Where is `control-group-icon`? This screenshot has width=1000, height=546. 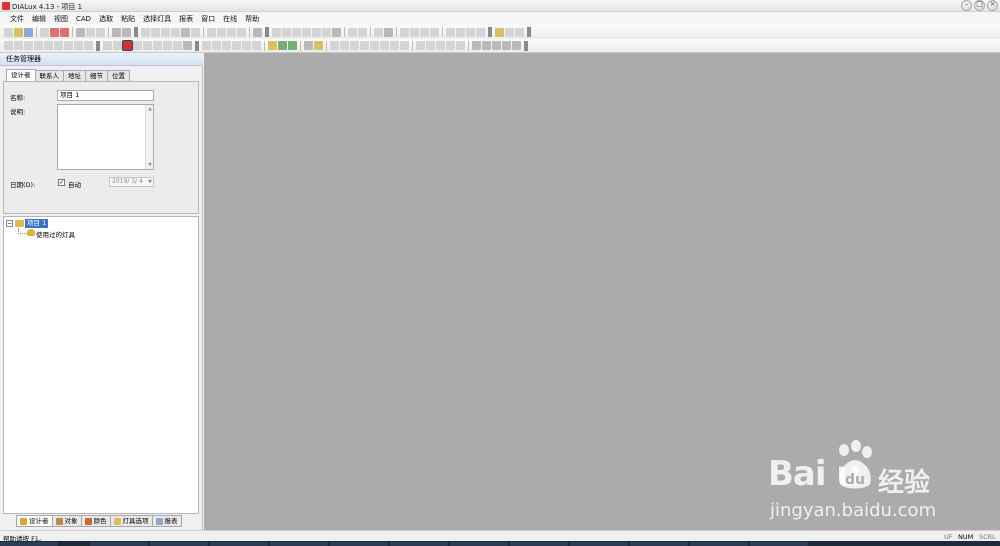 control-group-icon is located at coordinates (117, 45).